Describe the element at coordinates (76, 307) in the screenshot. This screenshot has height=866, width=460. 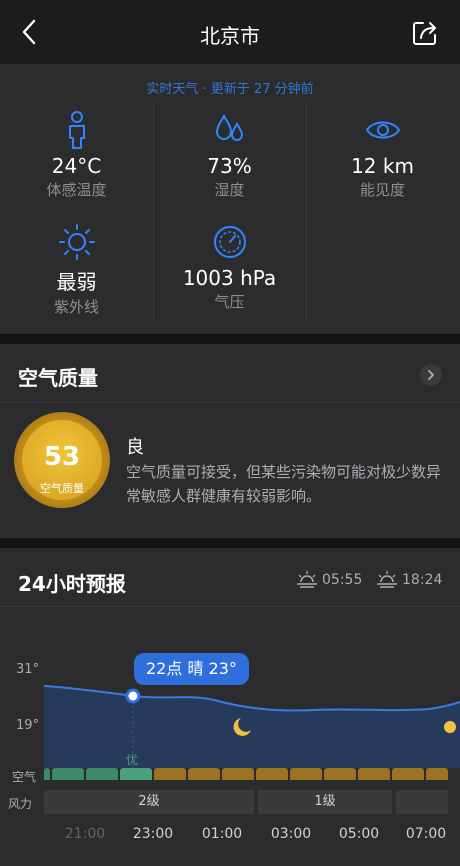
I see `uv-label: 紫外线` at that location.